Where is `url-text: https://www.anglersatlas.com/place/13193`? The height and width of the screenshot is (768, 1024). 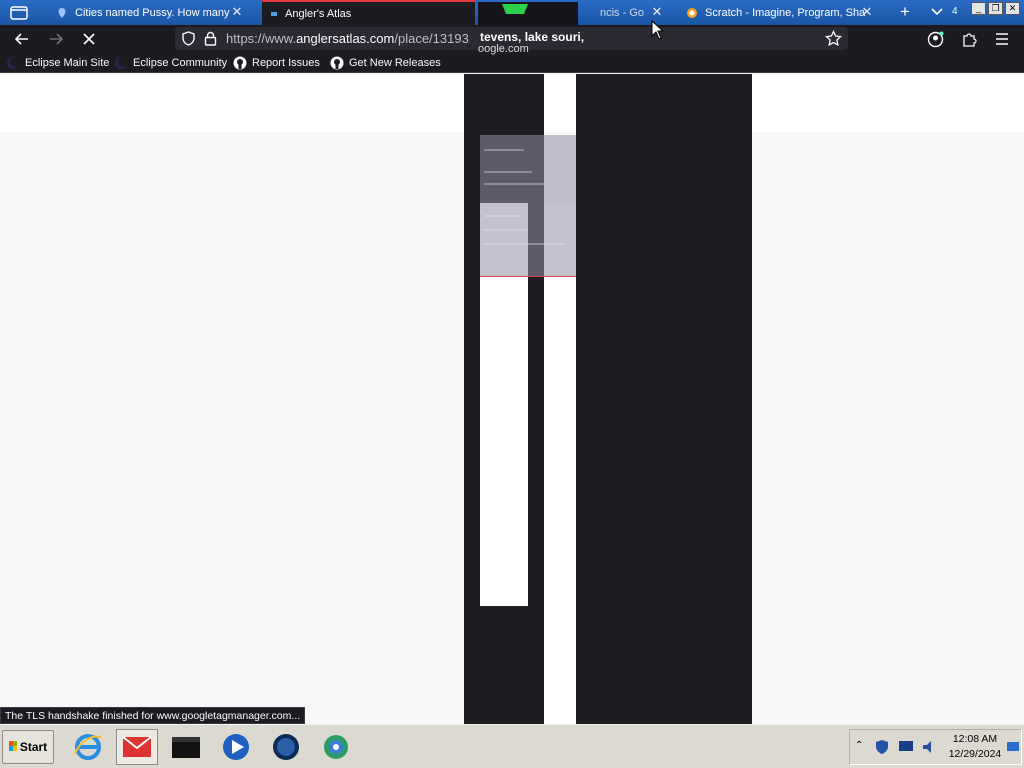 url-text: https://www.anglersatlas.com/place/13193 is located at coordinates (347, 38).